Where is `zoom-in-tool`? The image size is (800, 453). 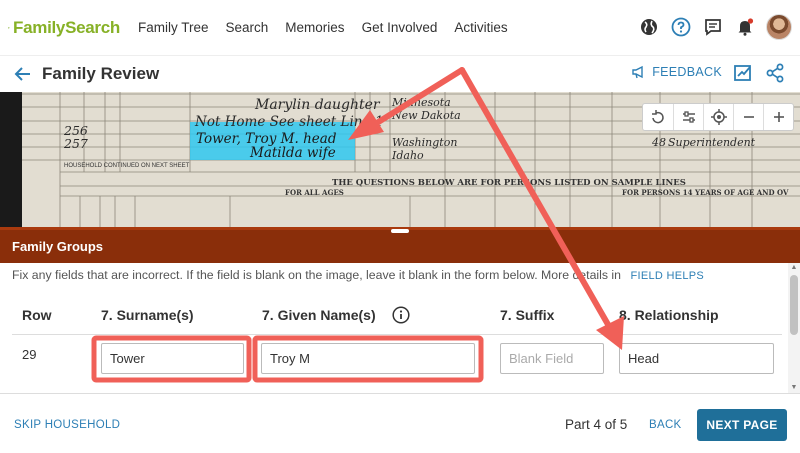
zoom-in-tool is located at coordinates (778, 117).